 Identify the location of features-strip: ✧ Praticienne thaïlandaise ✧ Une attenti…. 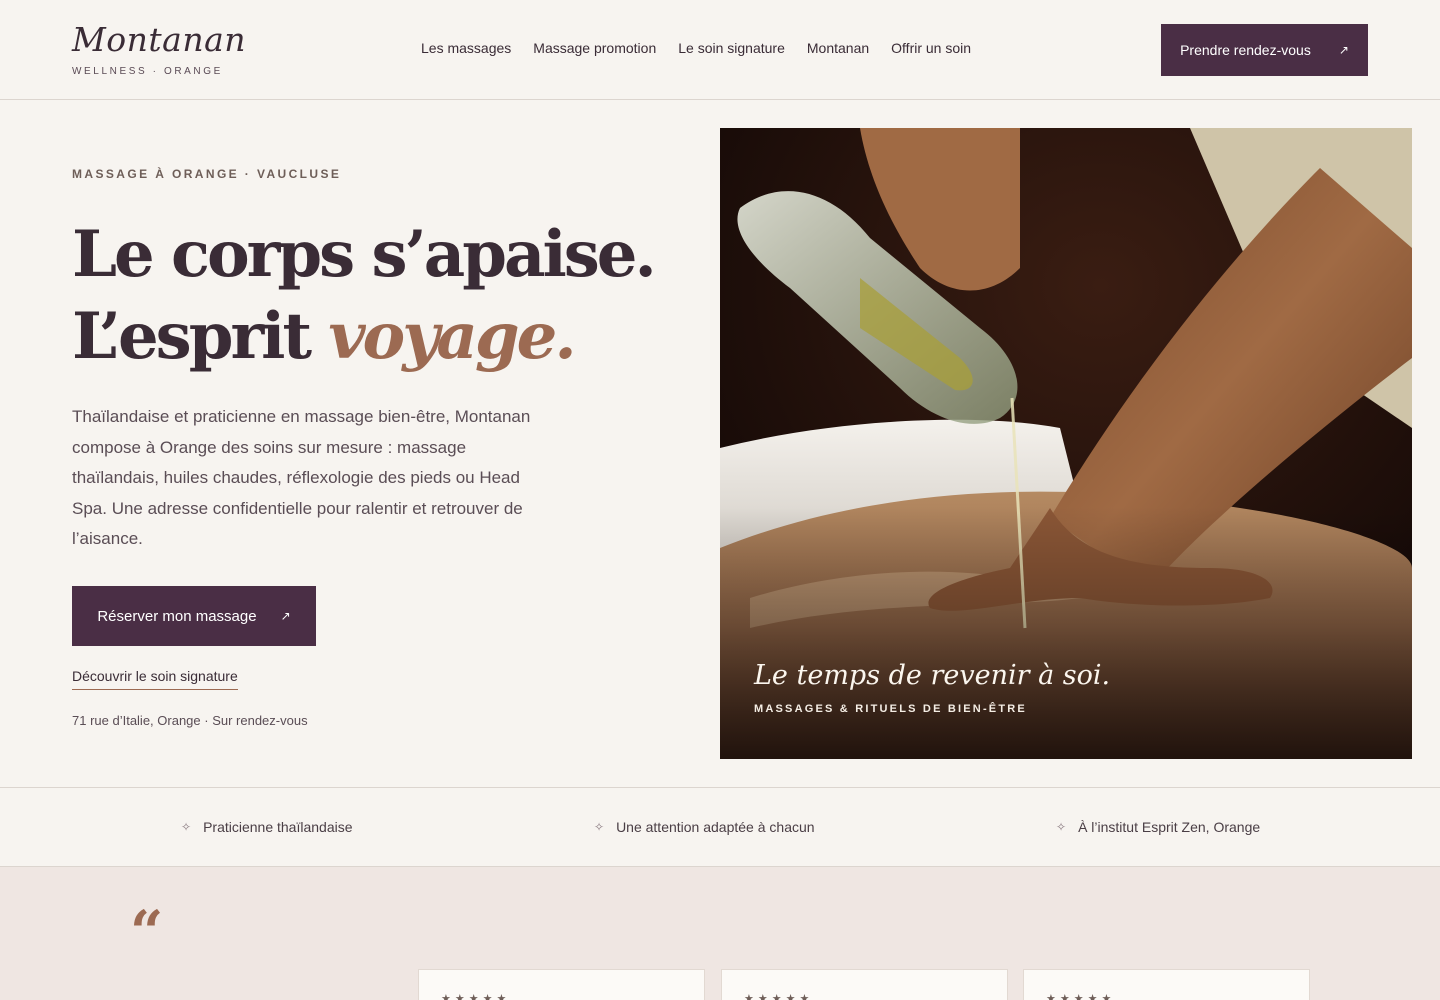
(720, 827).